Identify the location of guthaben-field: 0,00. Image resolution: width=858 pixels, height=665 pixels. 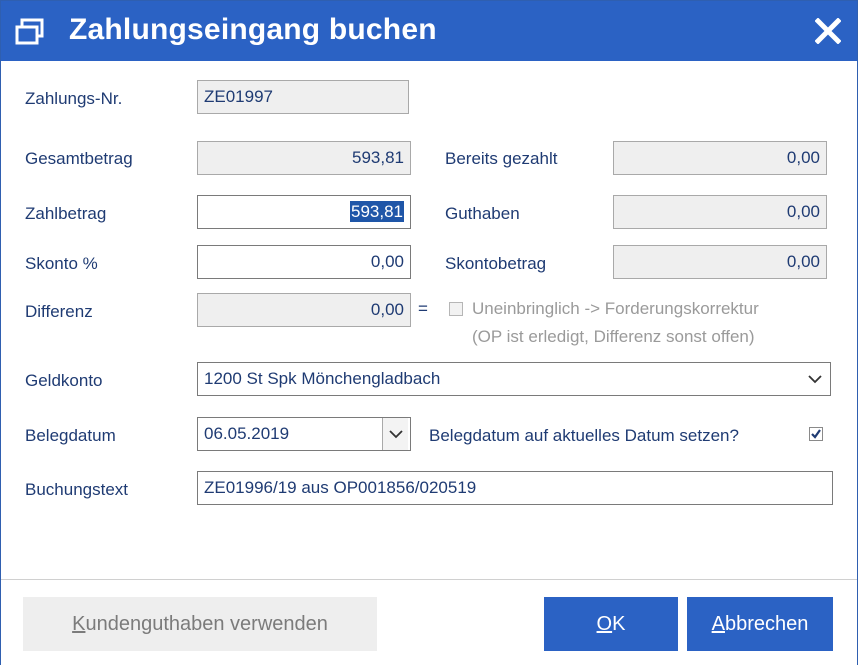
(720, 212).